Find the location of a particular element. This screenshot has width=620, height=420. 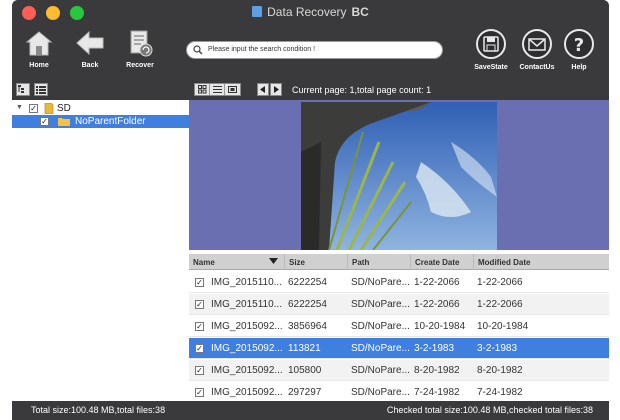

preview-image is located at coordinates (399, 176).